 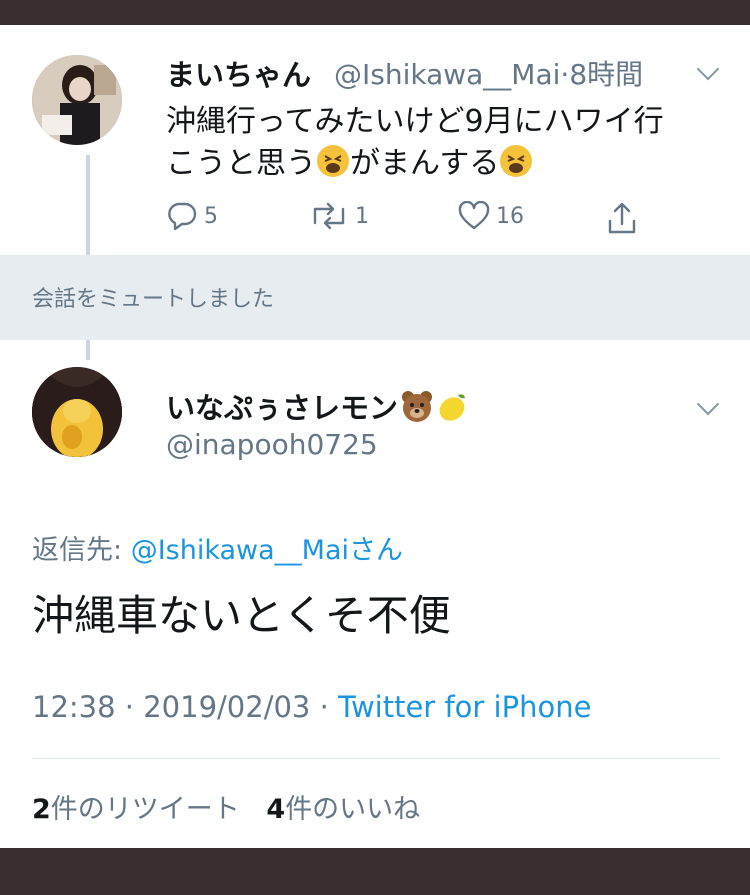 I want to click on likes-label: 件のいいね, so click(x=353, y=809).